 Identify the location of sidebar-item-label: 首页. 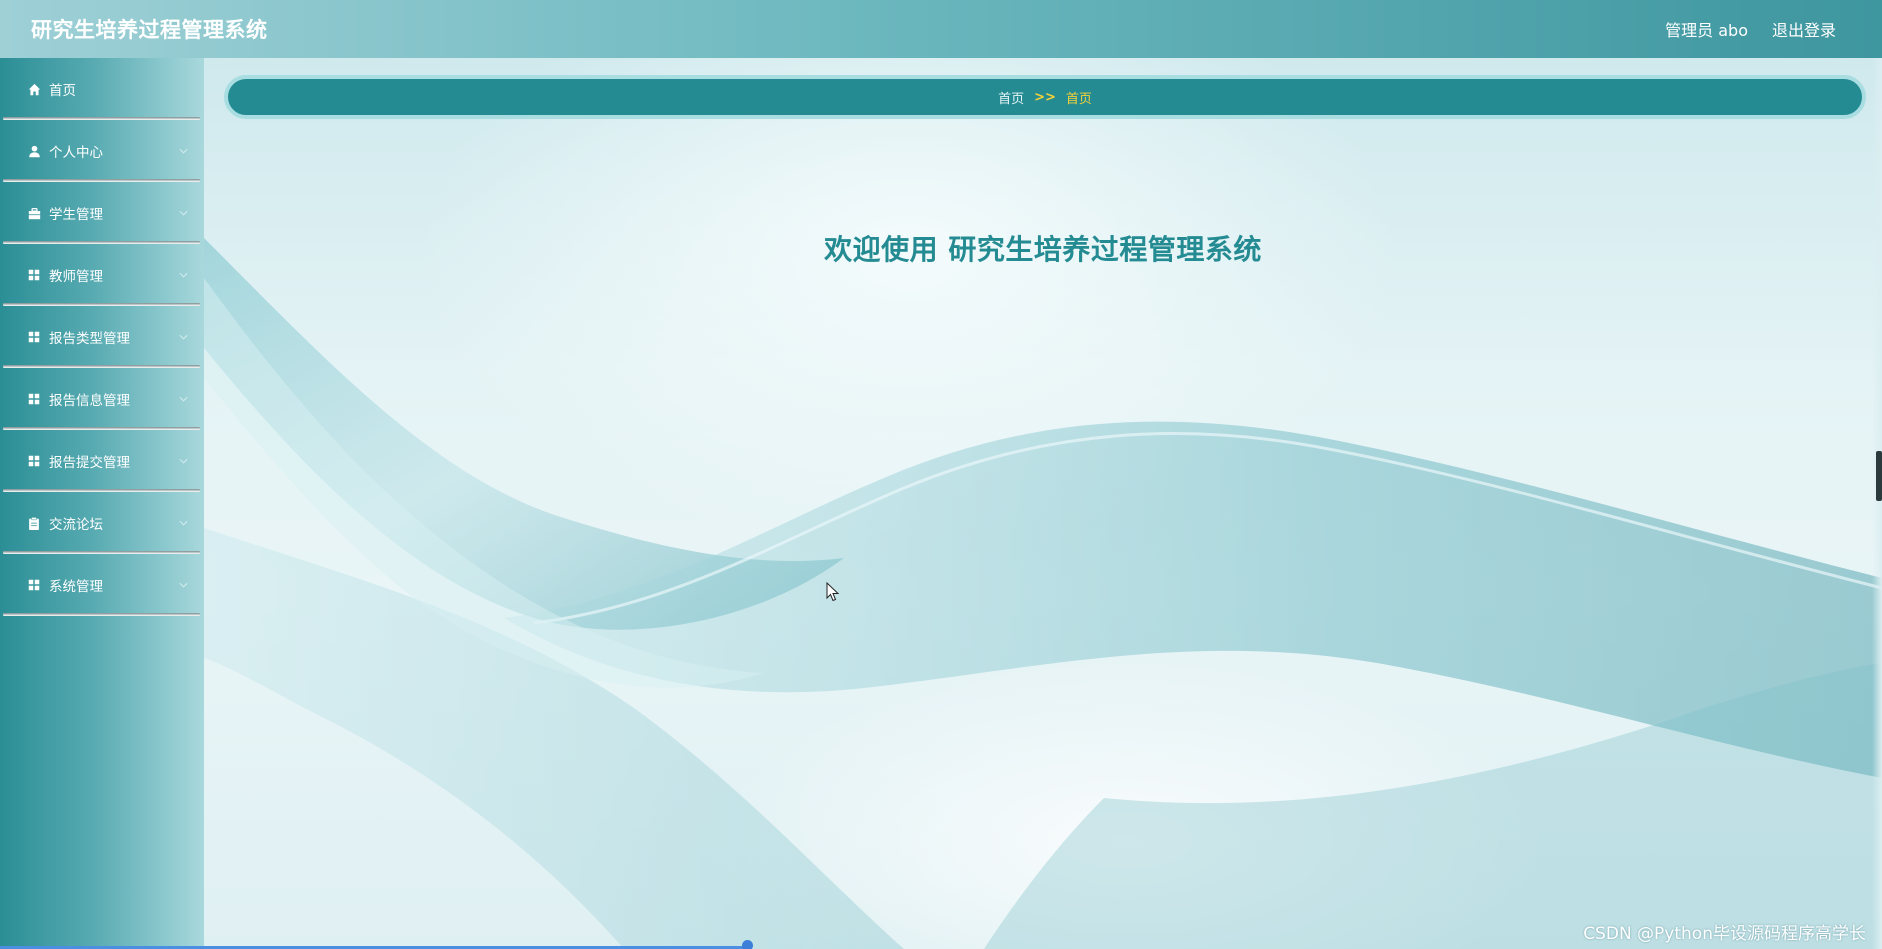
(62, 91).